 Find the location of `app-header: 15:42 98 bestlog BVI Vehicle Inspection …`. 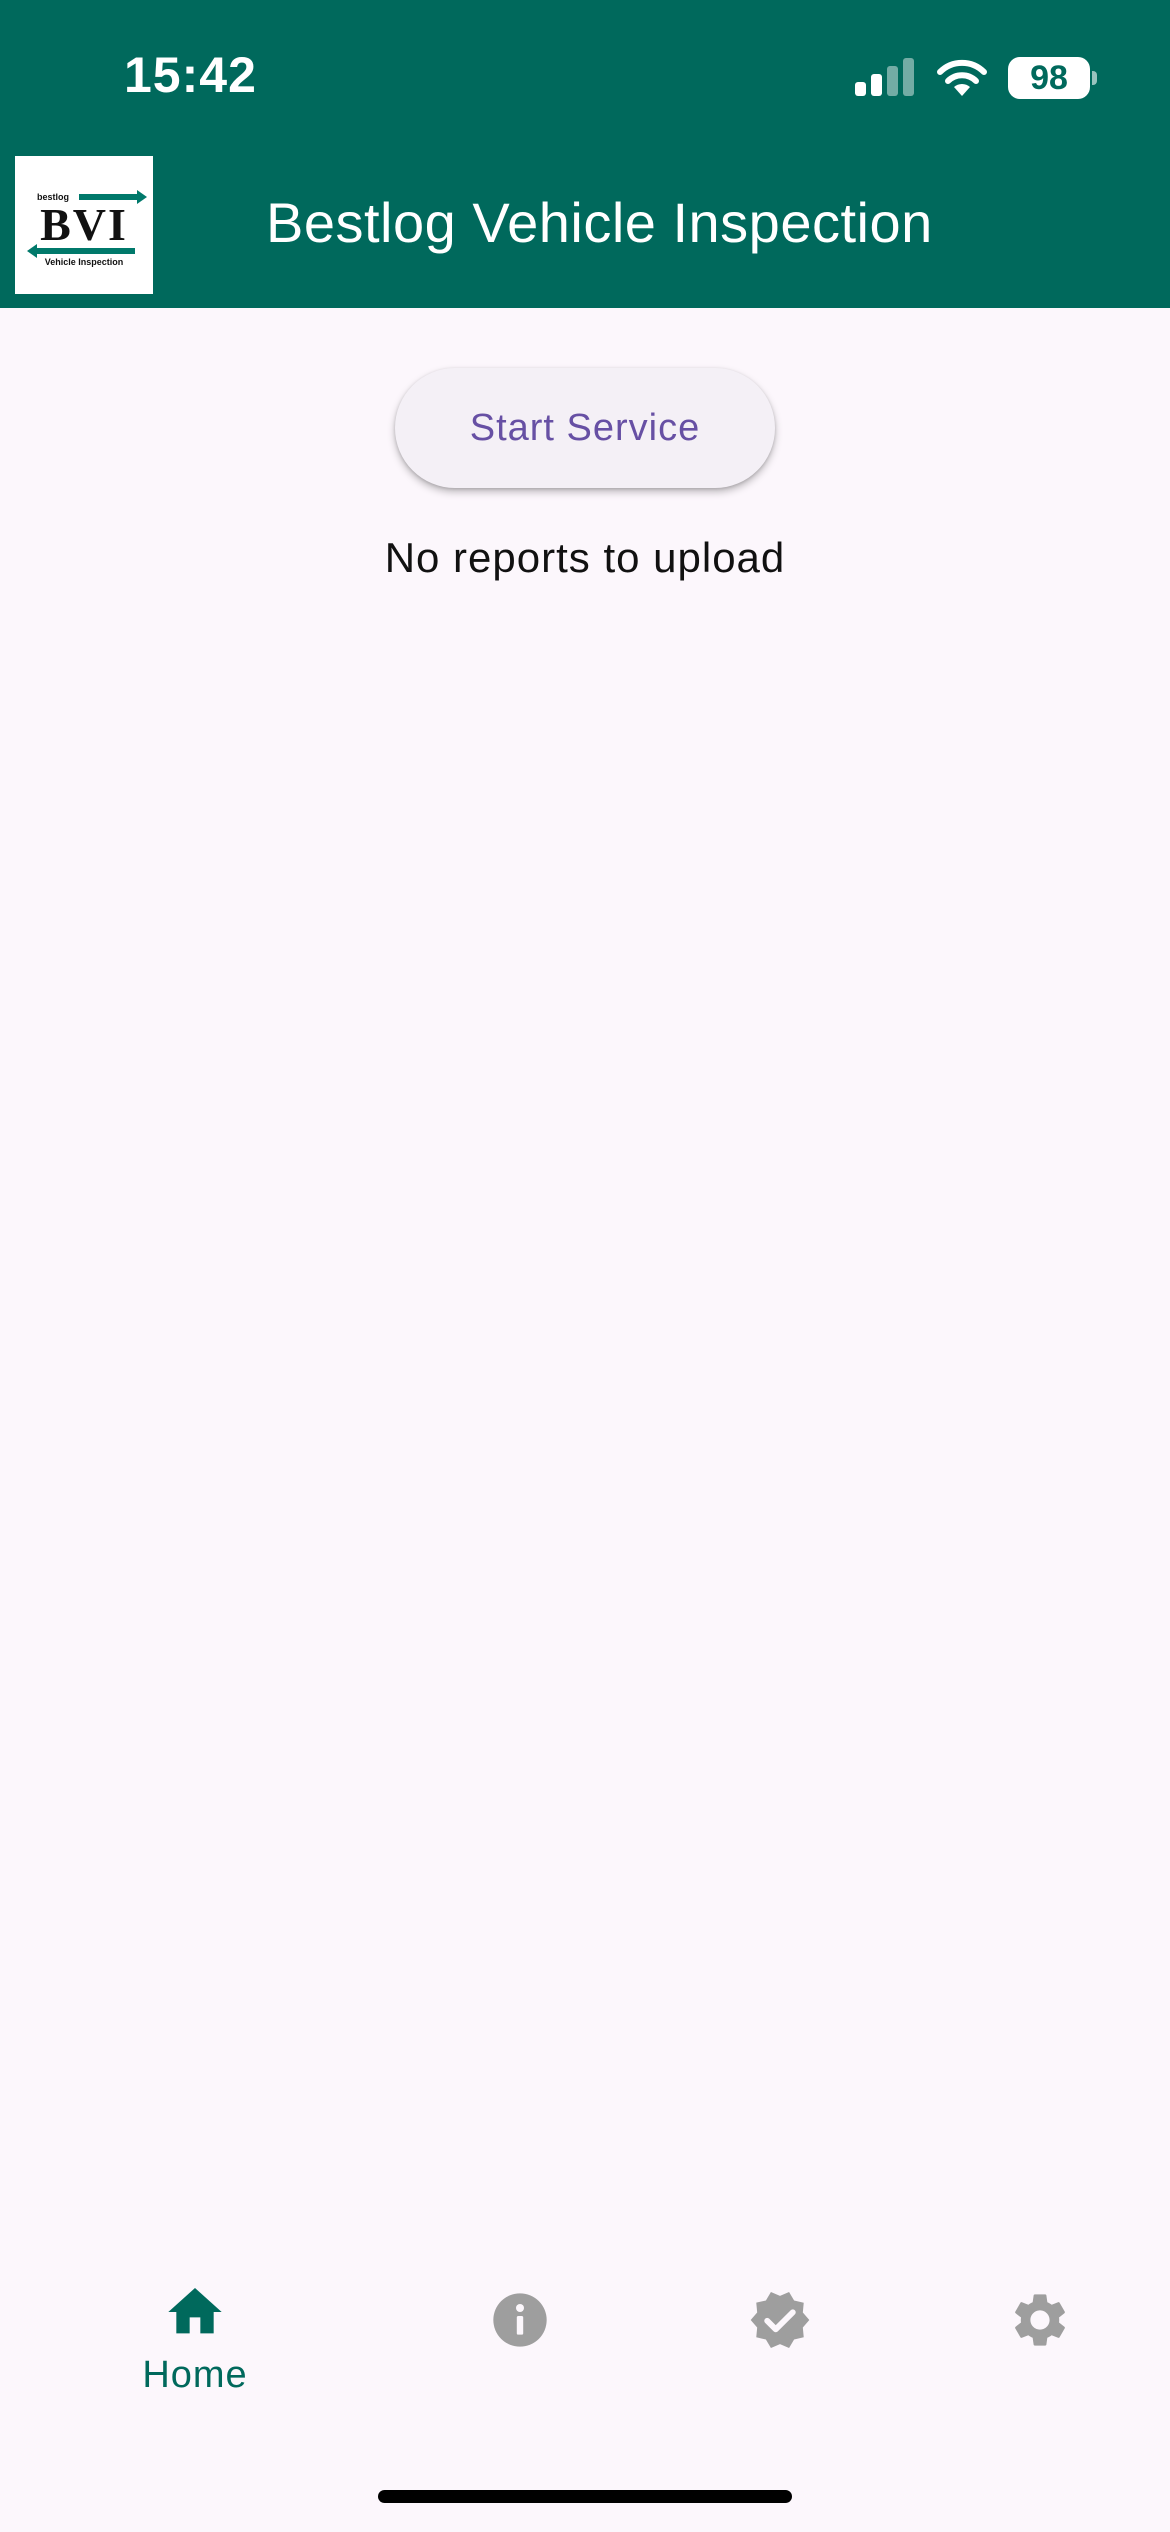

app-header: 15:42 98 bestlog BVI Vehicle Inspection … is located at coordinates (585, 154).